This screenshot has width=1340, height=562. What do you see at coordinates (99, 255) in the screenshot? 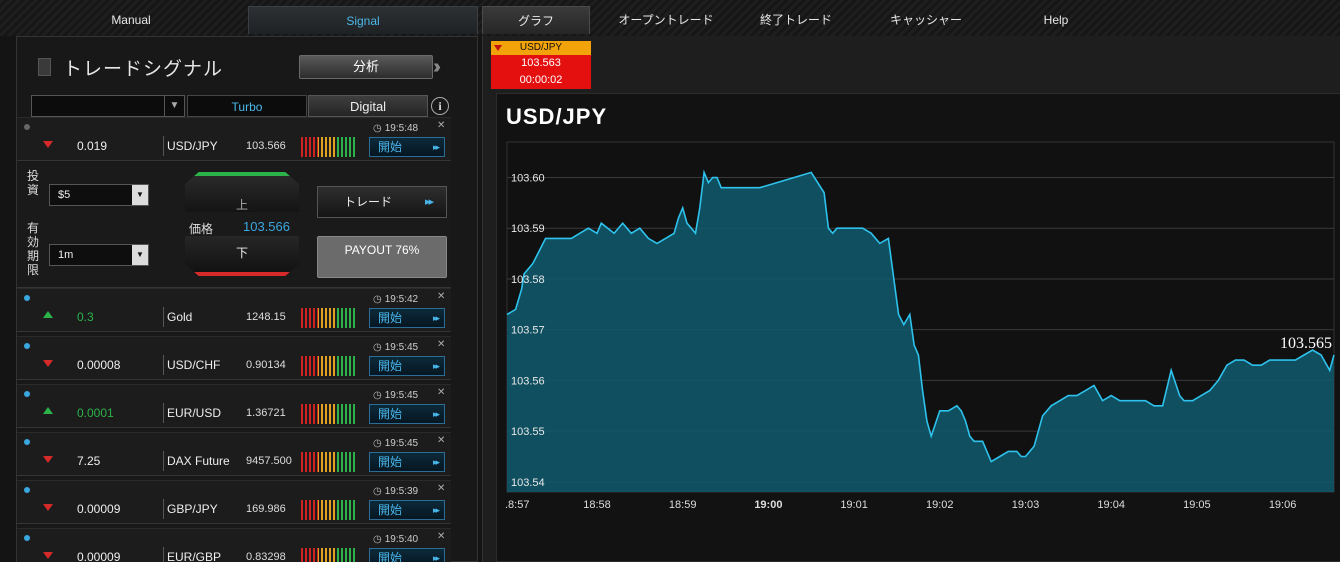
I see `expiry-select: 1m ▼` at bounding box center [99, 255].